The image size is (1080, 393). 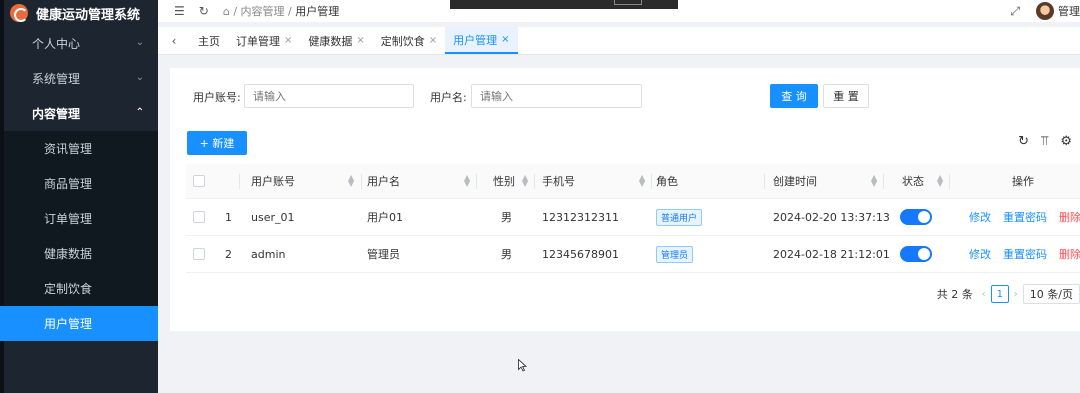 I want to click on pagination-total: 共 2 条, so click(x=954, y=294).